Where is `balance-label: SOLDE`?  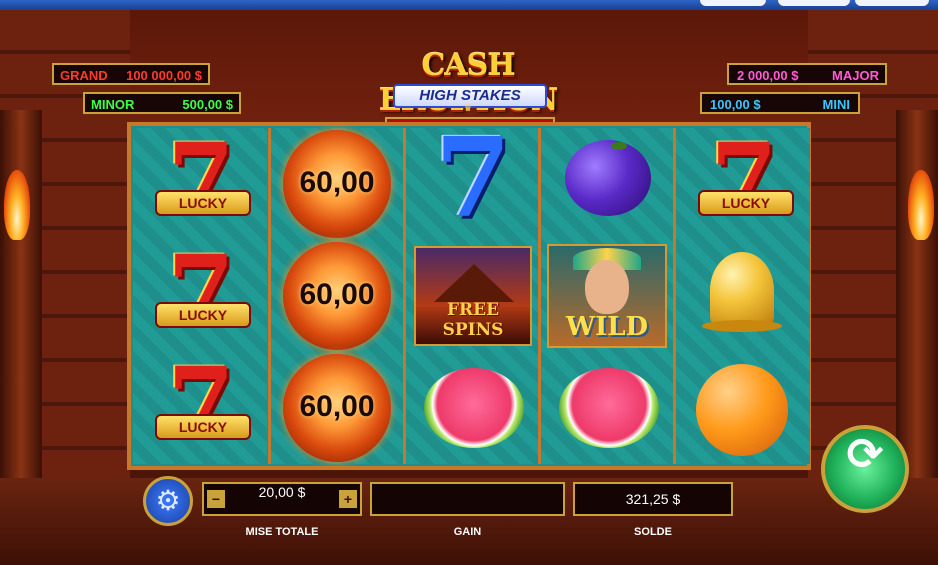 balance-label: SOLDE is located at coordinates (653, 532).